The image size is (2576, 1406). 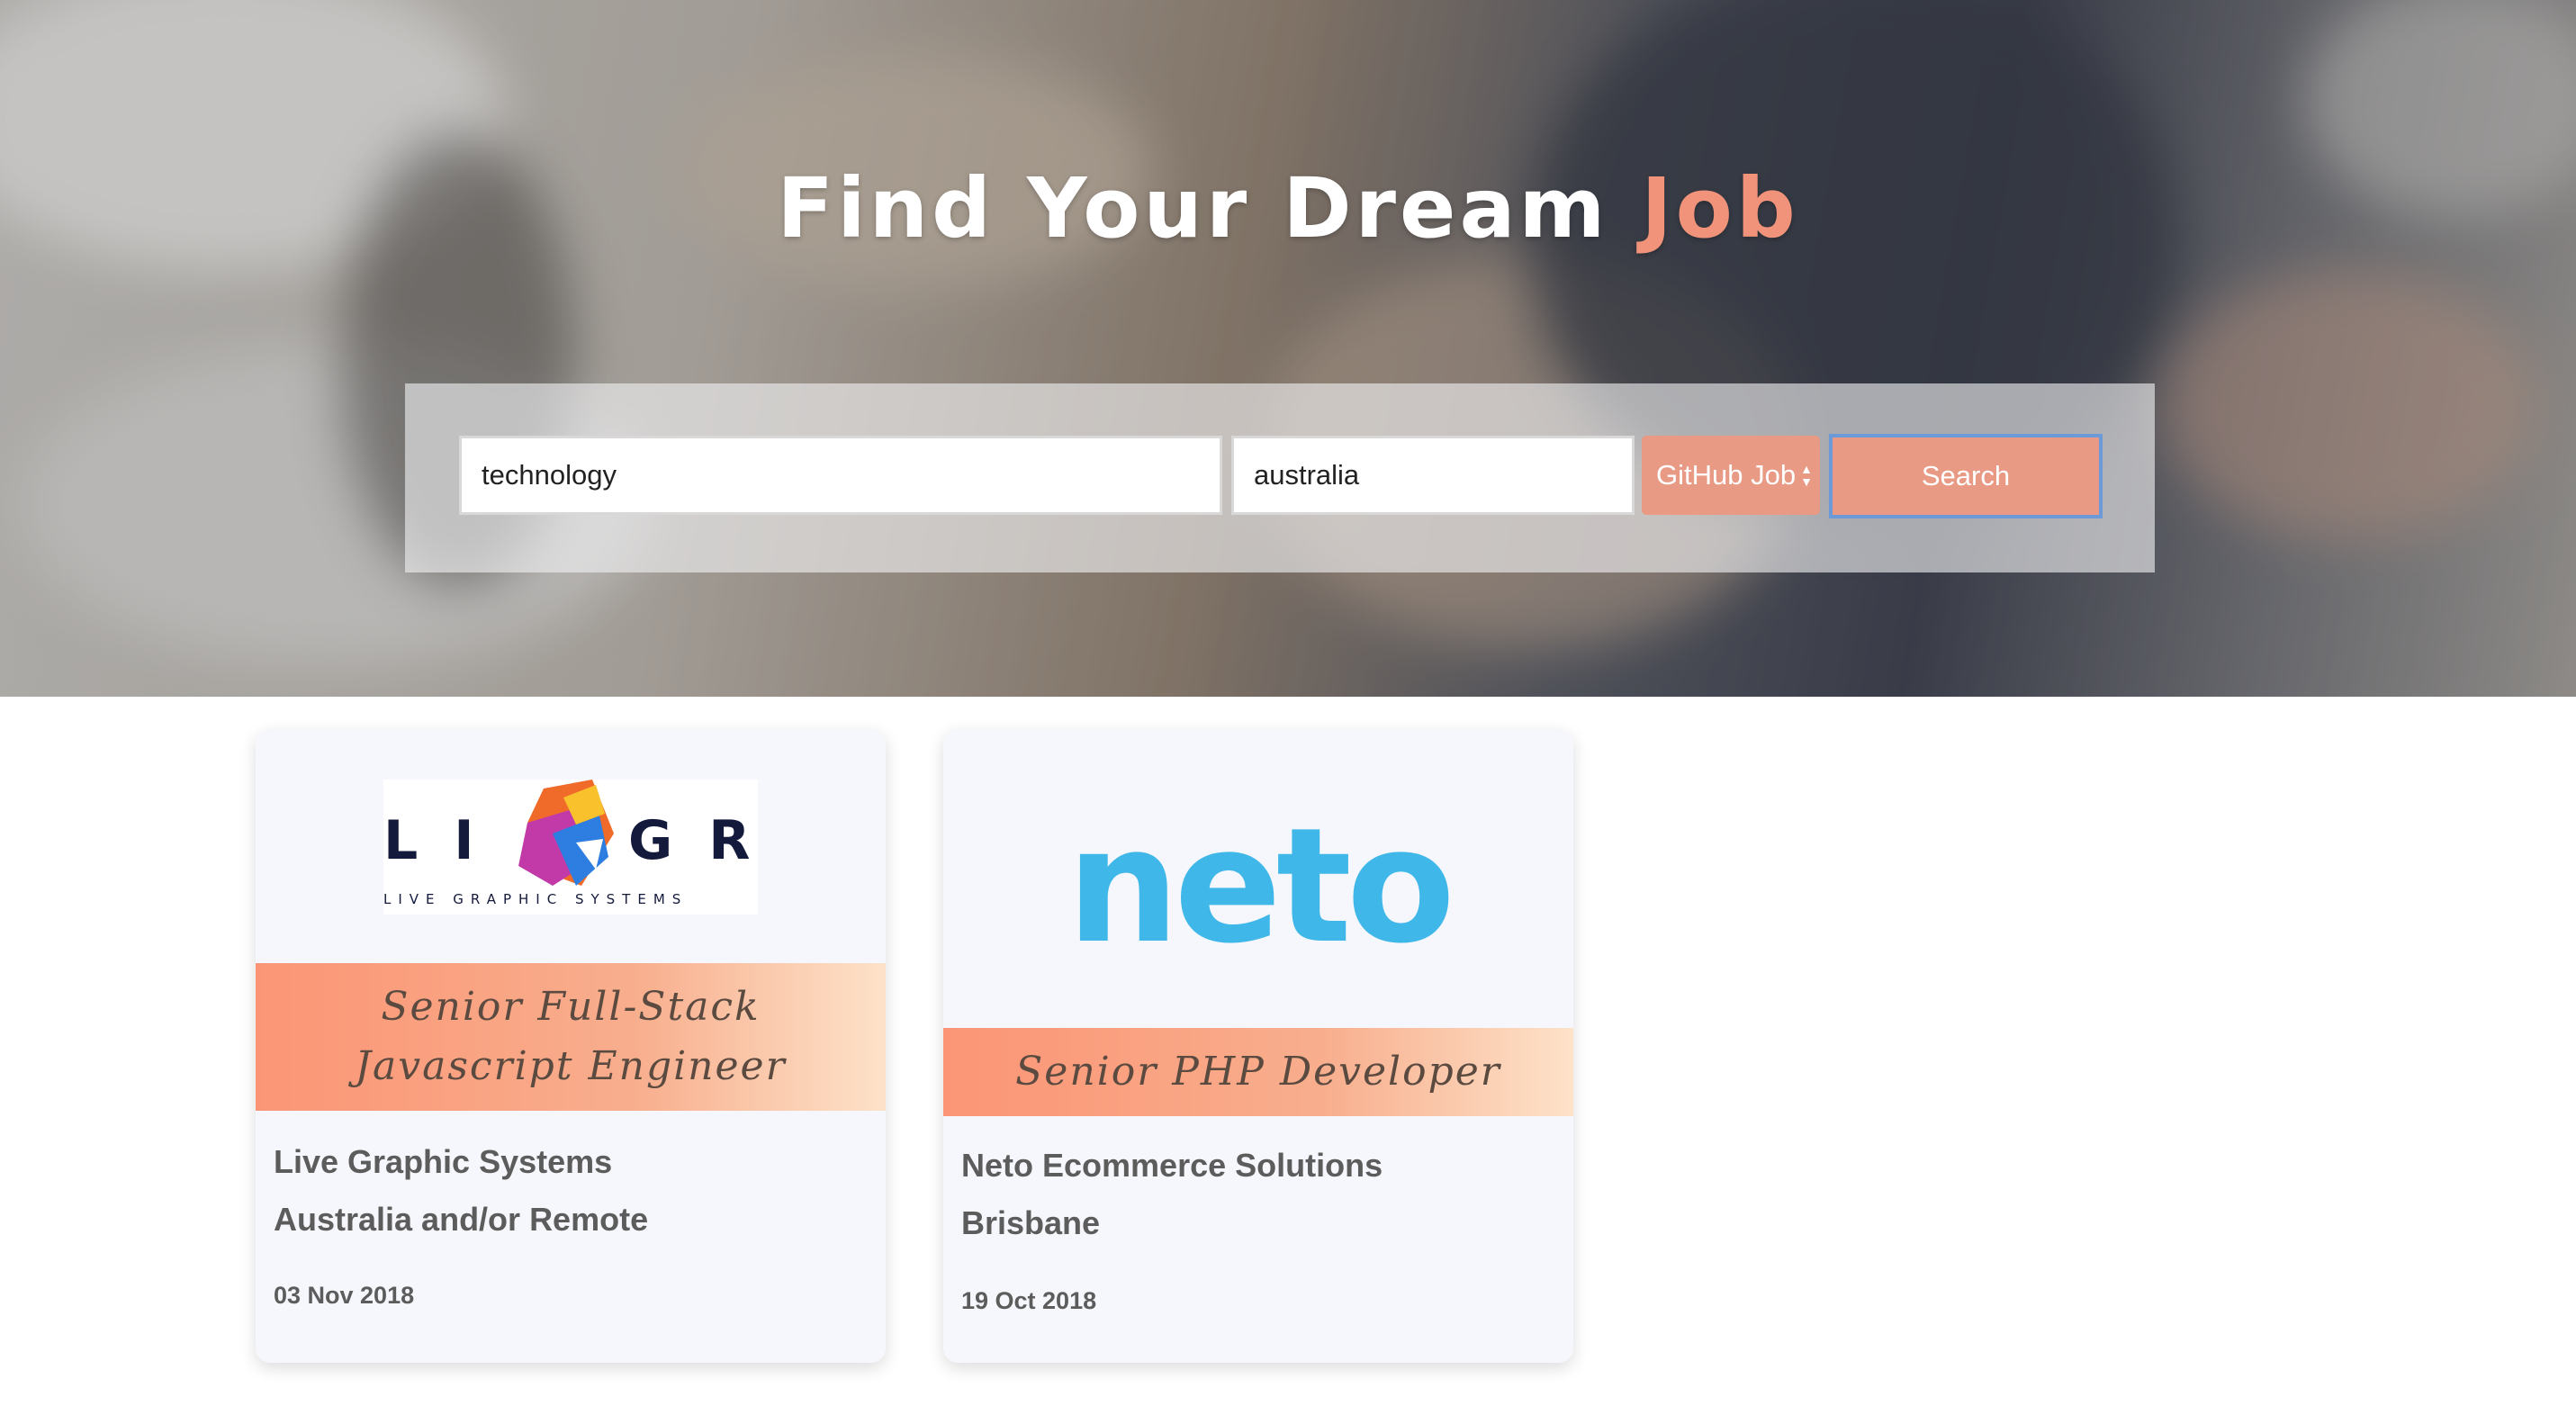 I want to click on ligr-logo-tagline: LIVE GRAPHIC SYSTEMS, so click(x=535, y=899).